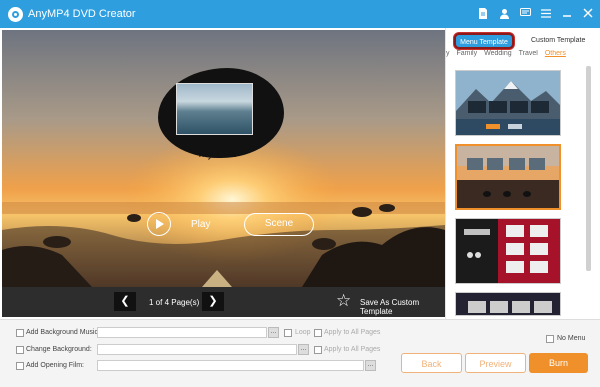 This screenshot has height=387, width=600. What do you see at coordinates (352, 349) in the screenshot?
I see `apply-all-bg-label: Apply to All Pages` at bounding box center [352, 349].